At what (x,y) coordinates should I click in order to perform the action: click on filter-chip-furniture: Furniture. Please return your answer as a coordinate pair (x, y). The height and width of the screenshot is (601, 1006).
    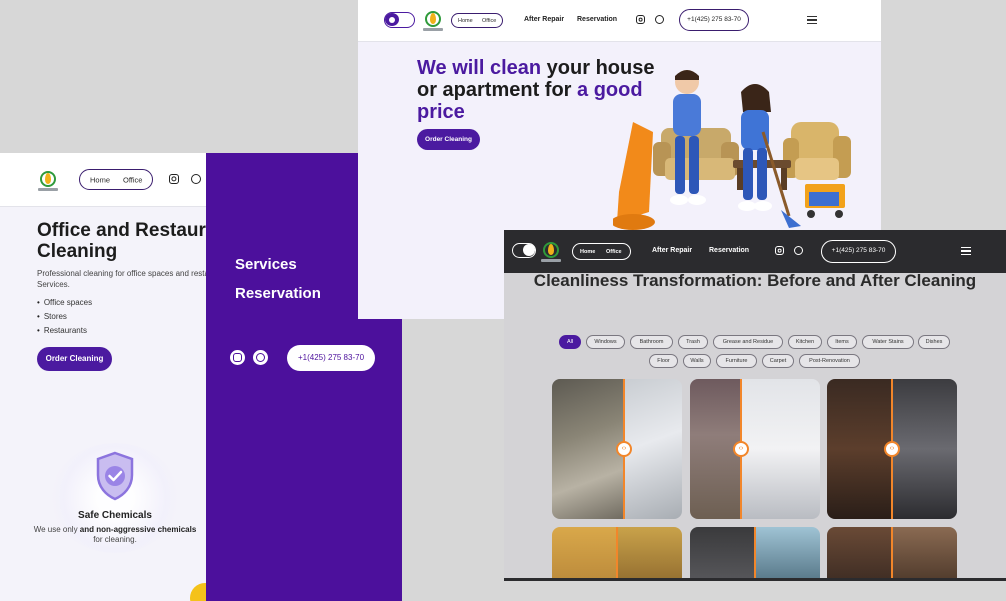
    Looking at the image, I should click on (736, 361).